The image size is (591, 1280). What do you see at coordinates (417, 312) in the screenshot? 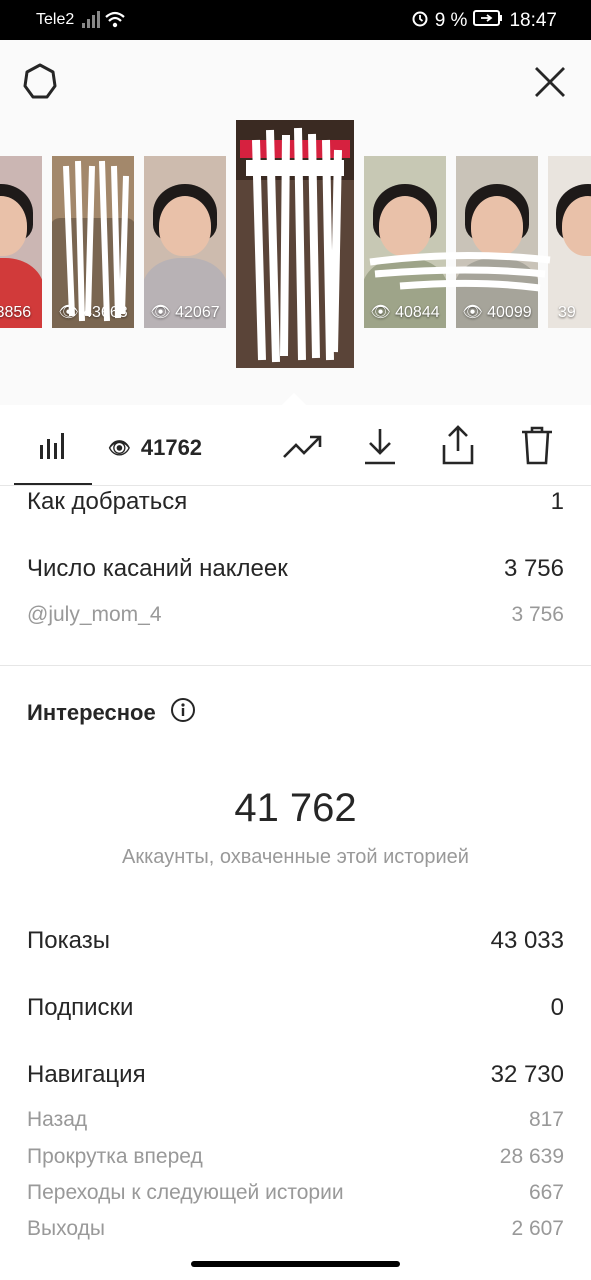
I see `story-views: 40844` at bounding box center [417, 312].